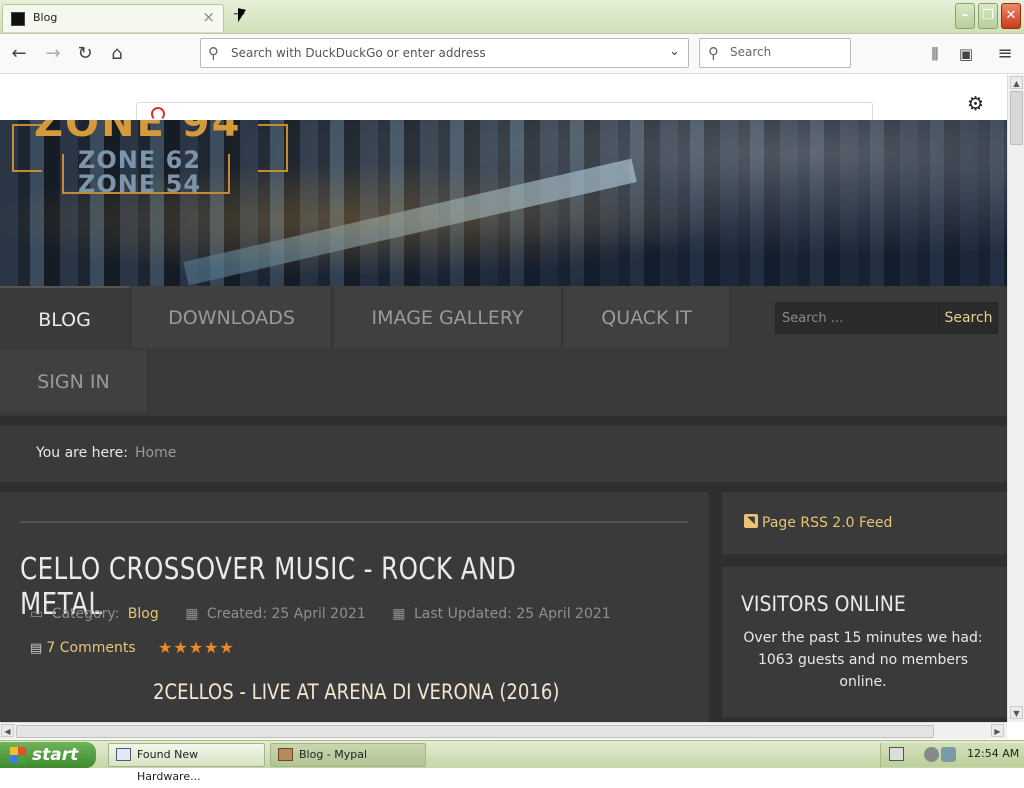  I want to click on site-search-button: Search, so click(968, 318).